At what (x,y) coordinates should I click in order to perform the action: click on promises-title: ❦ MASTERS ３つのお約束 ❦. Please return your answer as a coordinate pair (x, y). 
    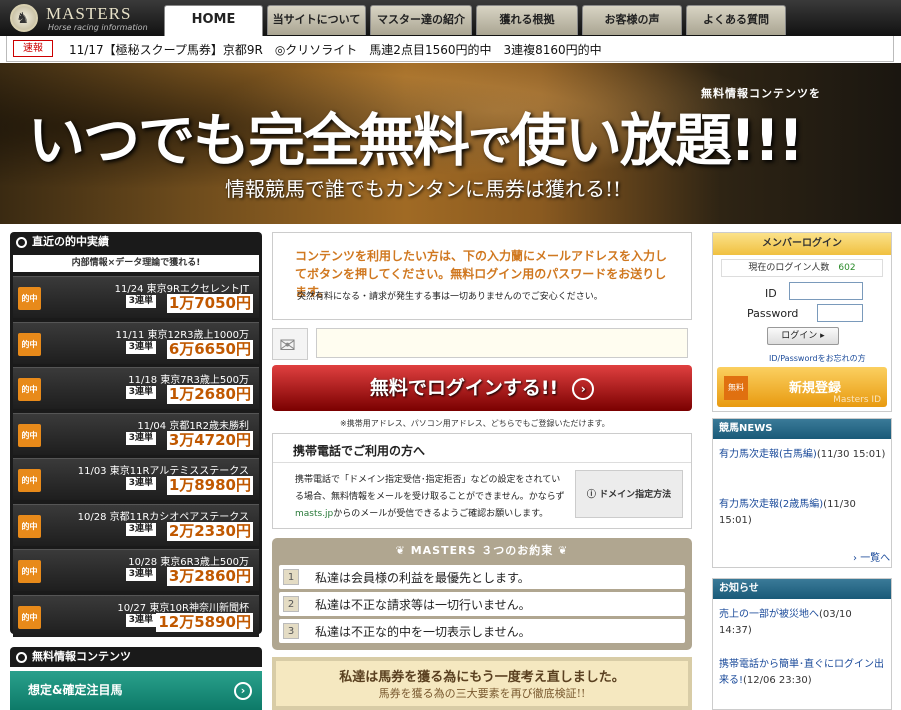
    Looking at the image, I should click on (482, 550).